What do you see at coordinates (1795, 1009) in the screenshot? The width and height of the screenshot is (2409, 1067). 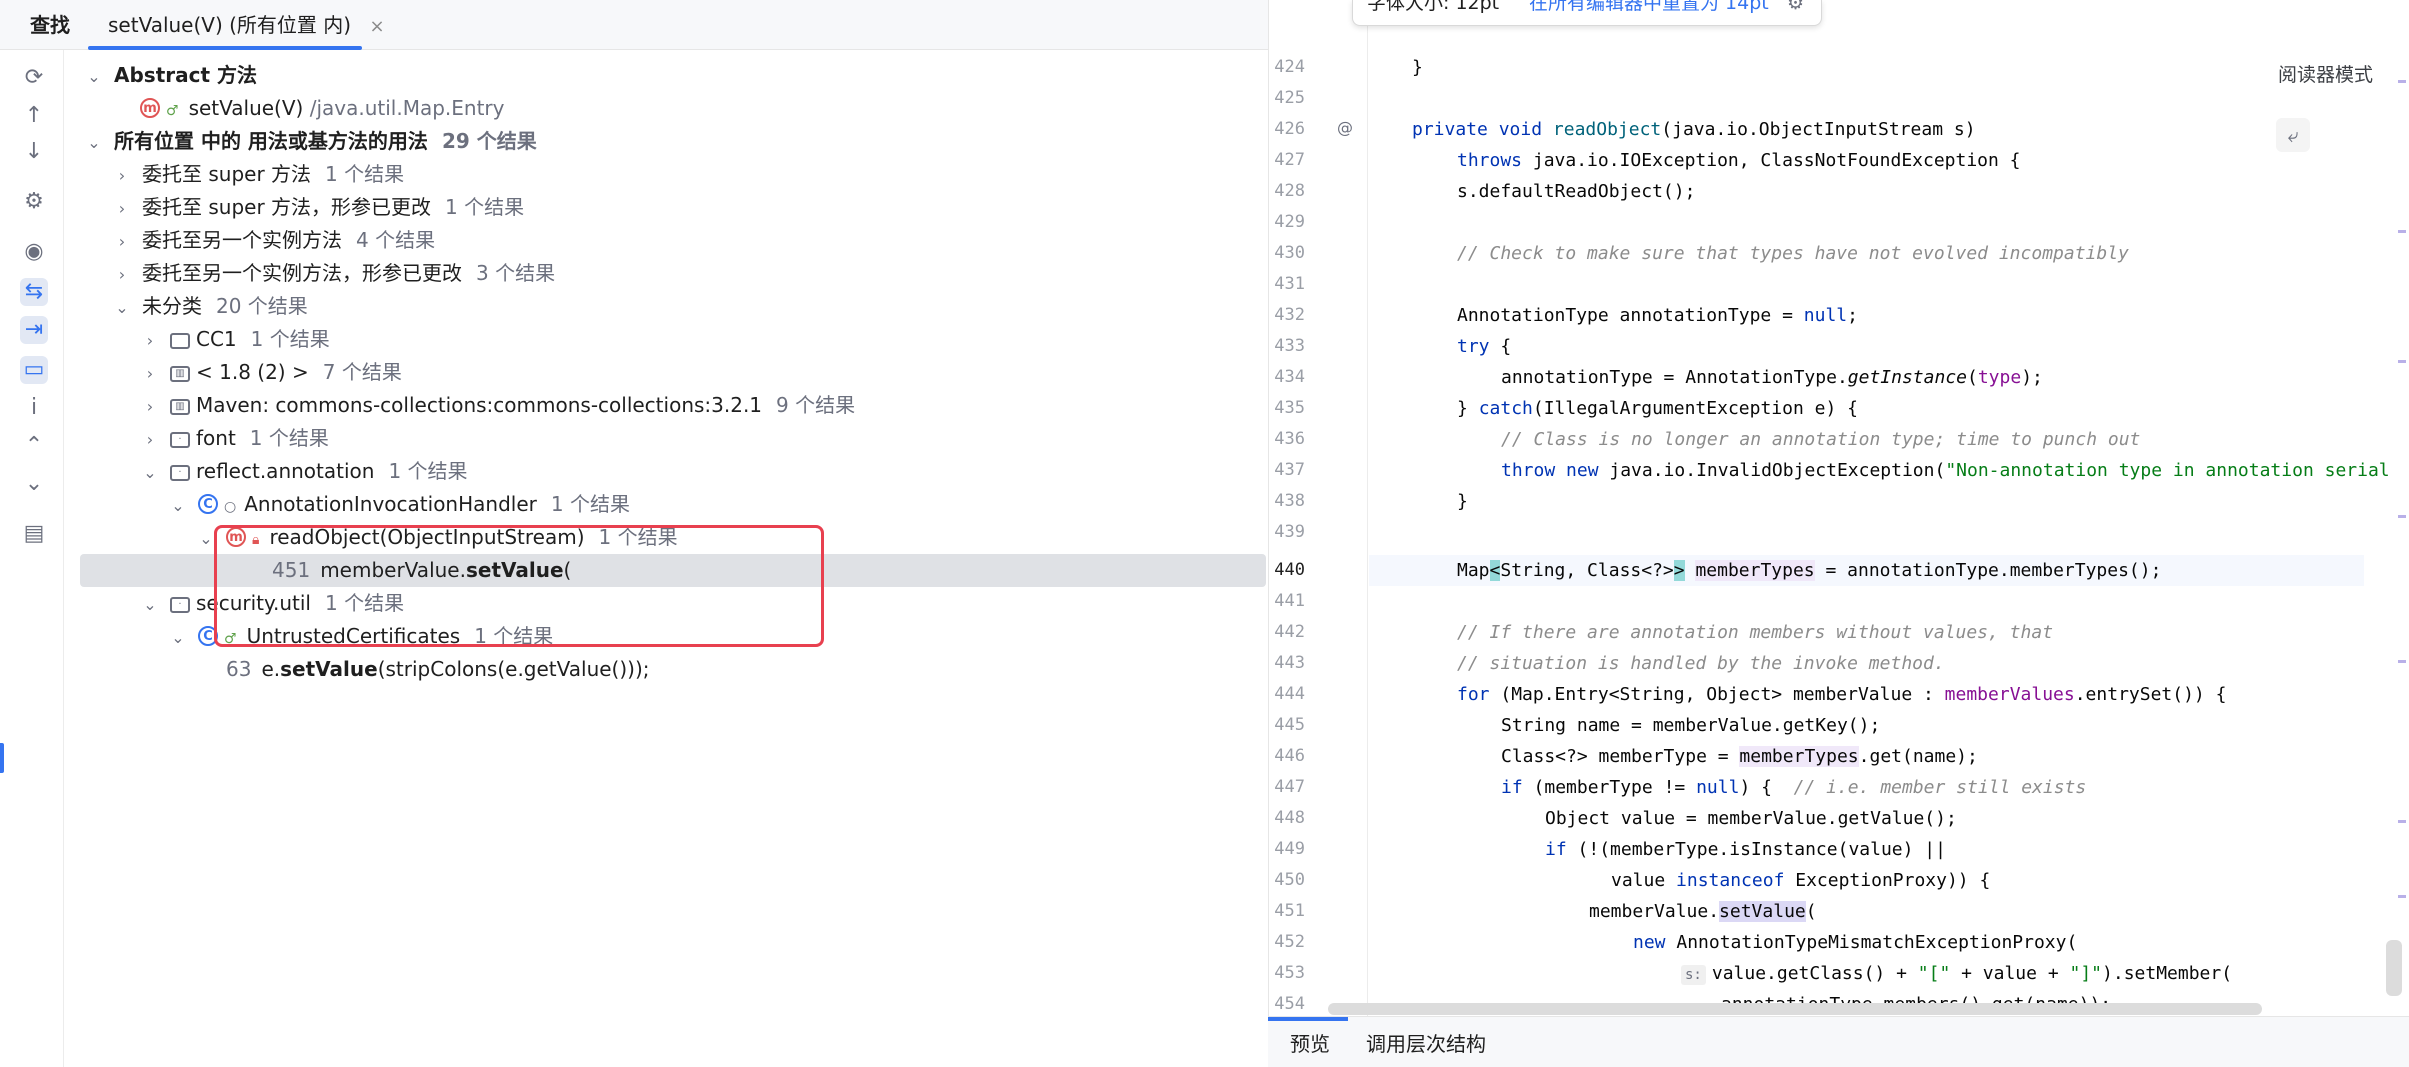 I see `horizontal-scrollbar` at bounding box center [1795, 1009].